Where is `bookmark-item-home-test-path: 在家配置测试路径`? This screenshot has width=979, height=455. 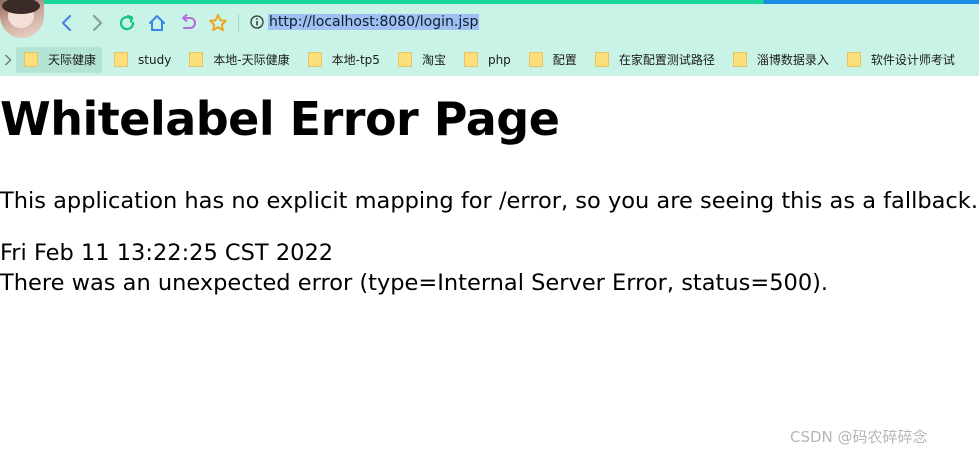
bookmark-item-home-test-path: 在家配置测试路径 is located at coordinates (654, 60).